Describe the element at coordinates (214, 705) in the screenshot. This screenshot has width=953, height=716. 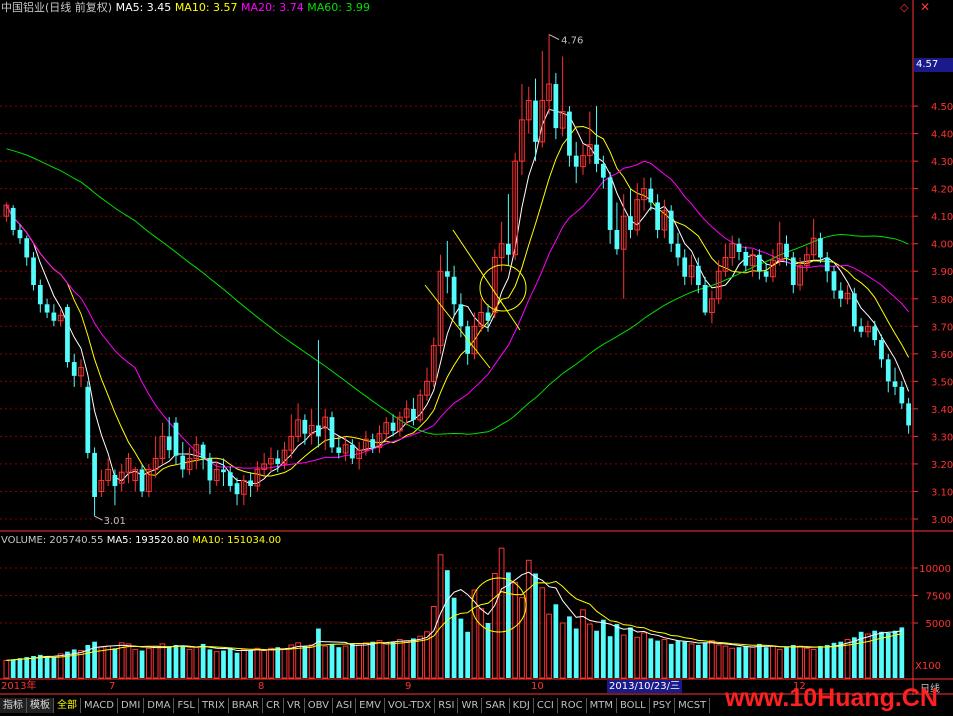
I see `tab-trix: TRIX` at that location.